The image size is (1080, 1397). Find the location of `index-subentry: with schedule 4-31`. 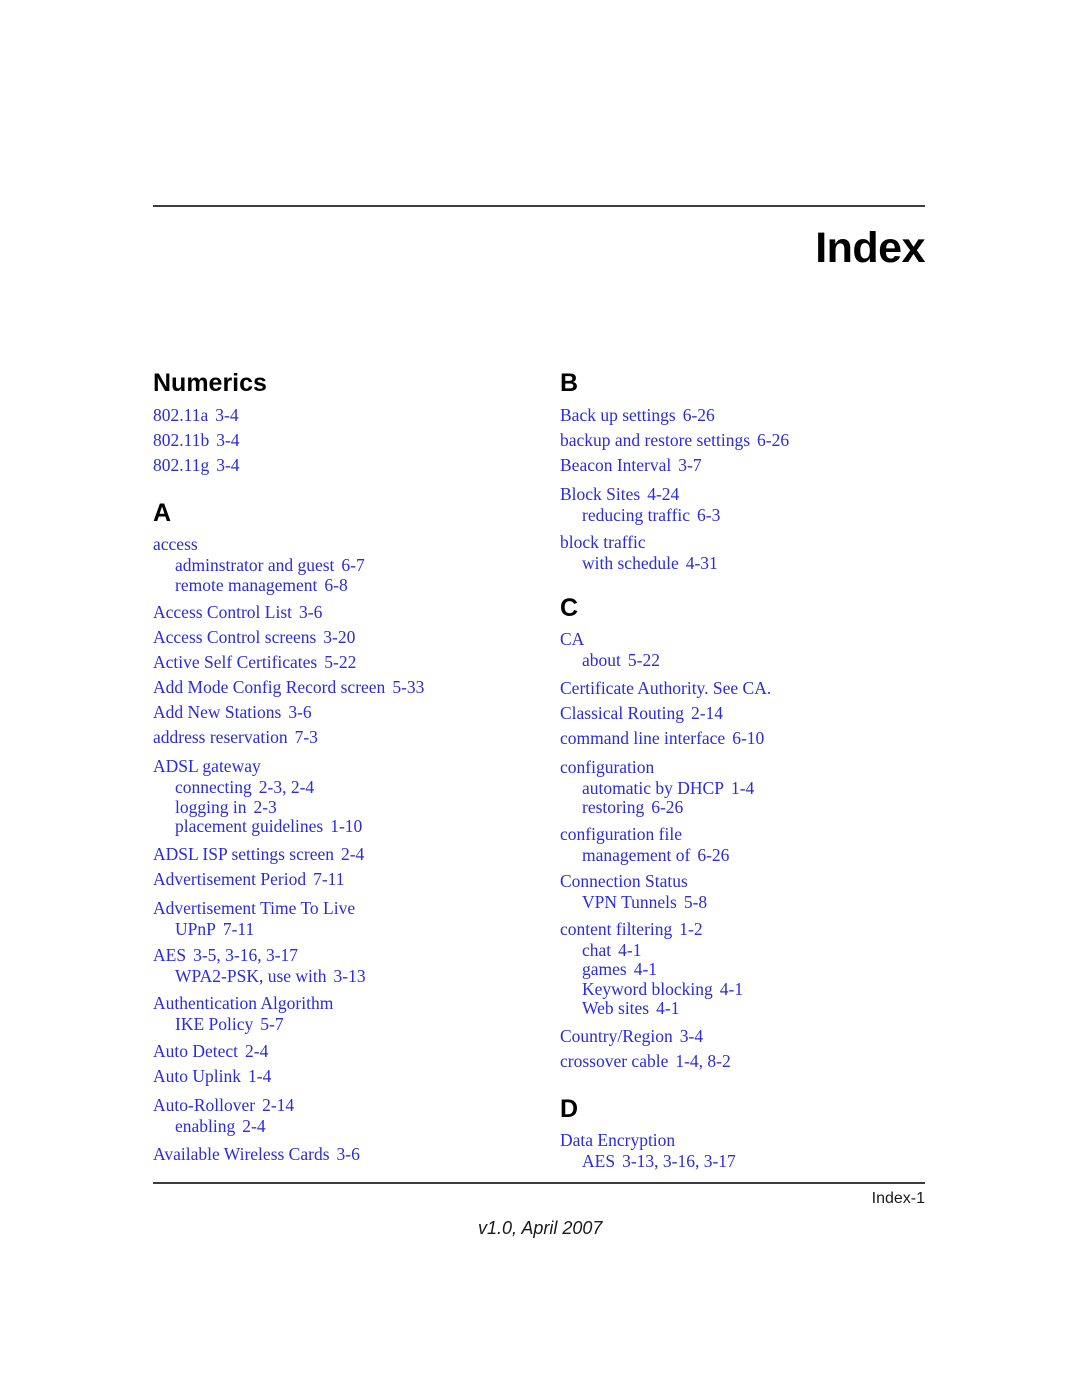

index-subentry: with schedule 4-31 is located at coordinates (750, 563).